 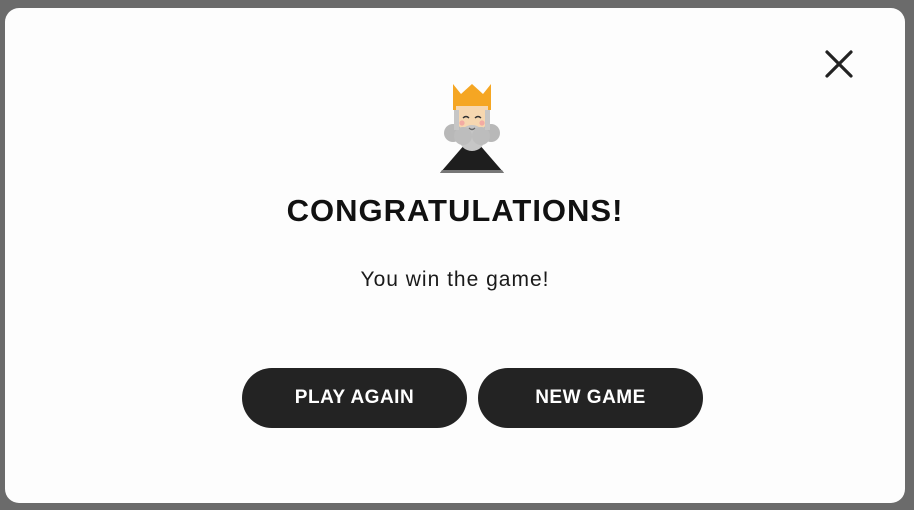 I want to click on play-again-button: PLAY AGAIN, so click(x=354, y=398).